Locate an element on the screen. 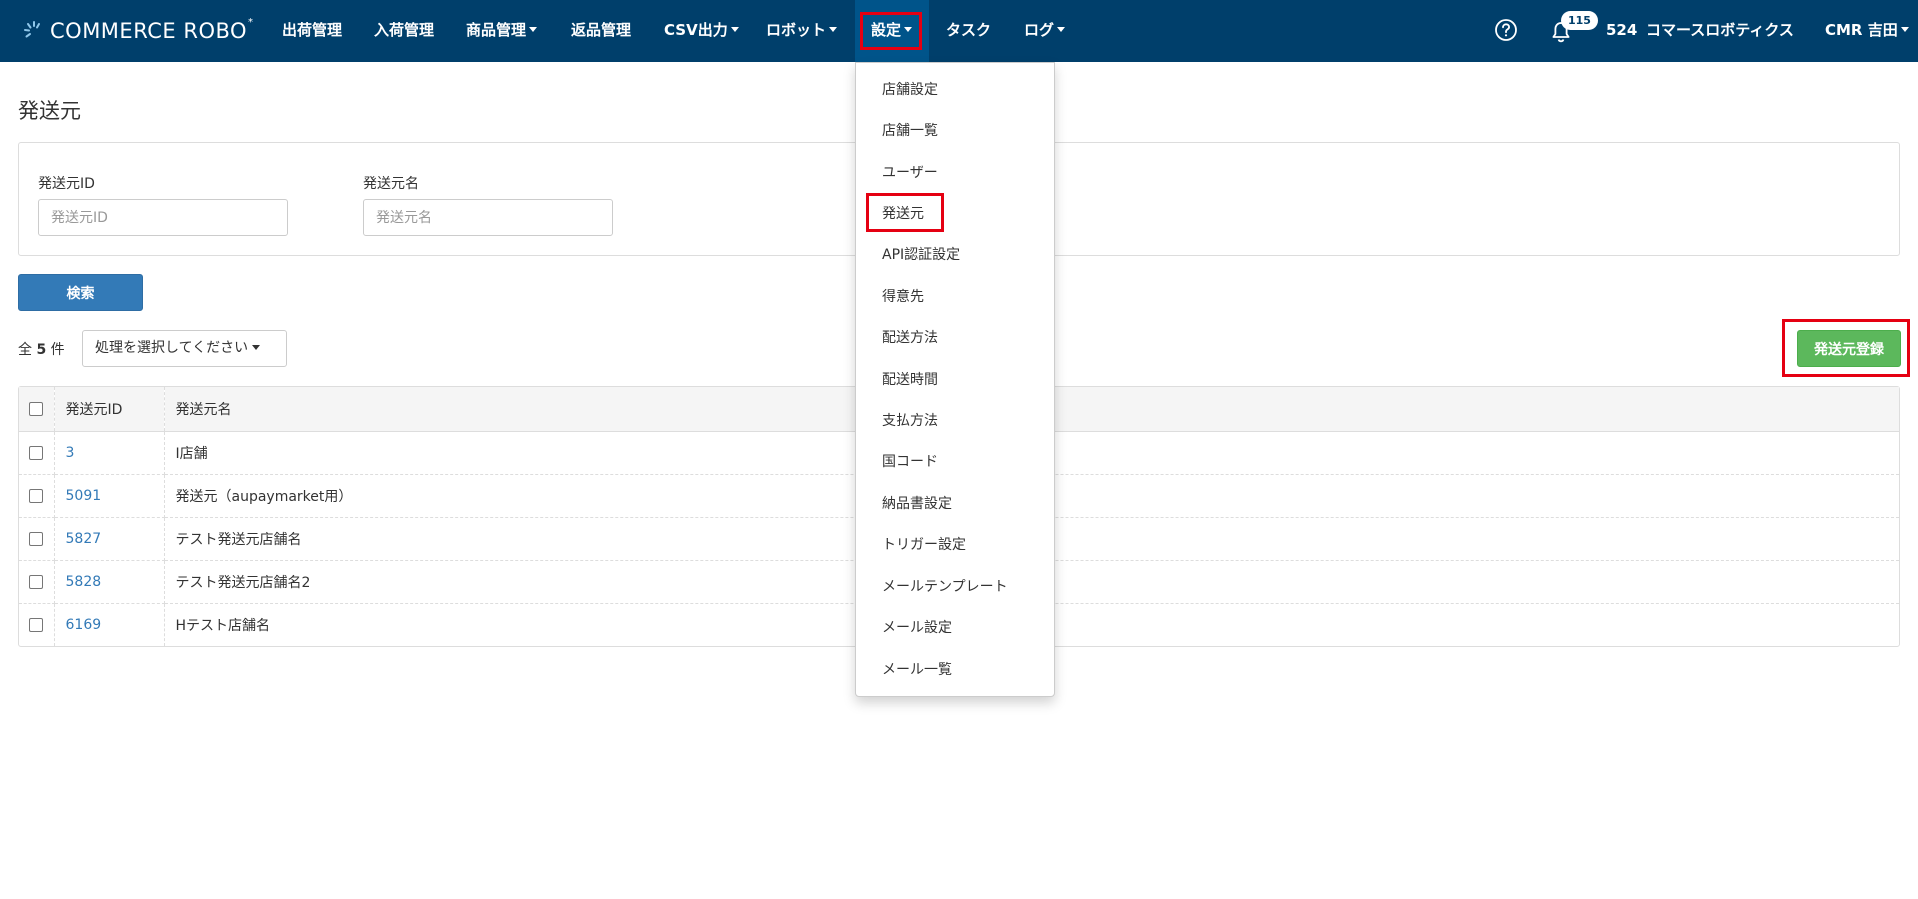  row-id-cell: 6169 is located at coordinates (109, 624).